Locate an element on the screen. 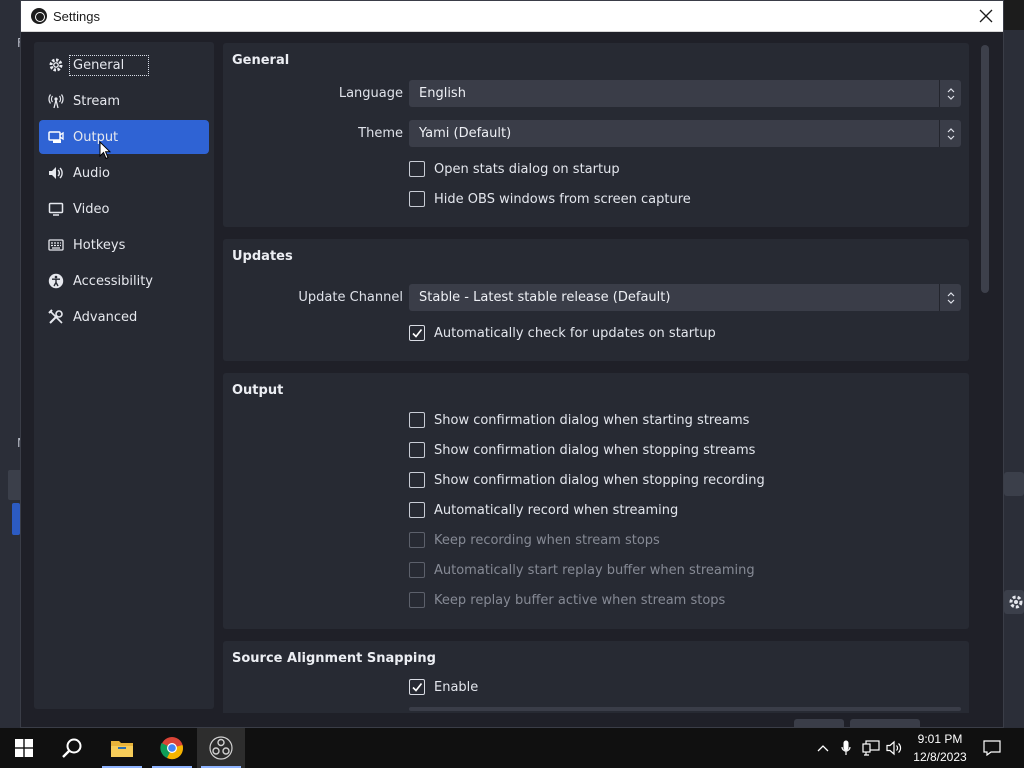 The height and width of the screenshot is (768, 1024). network-tray-button is located at coordinates (871, 748).